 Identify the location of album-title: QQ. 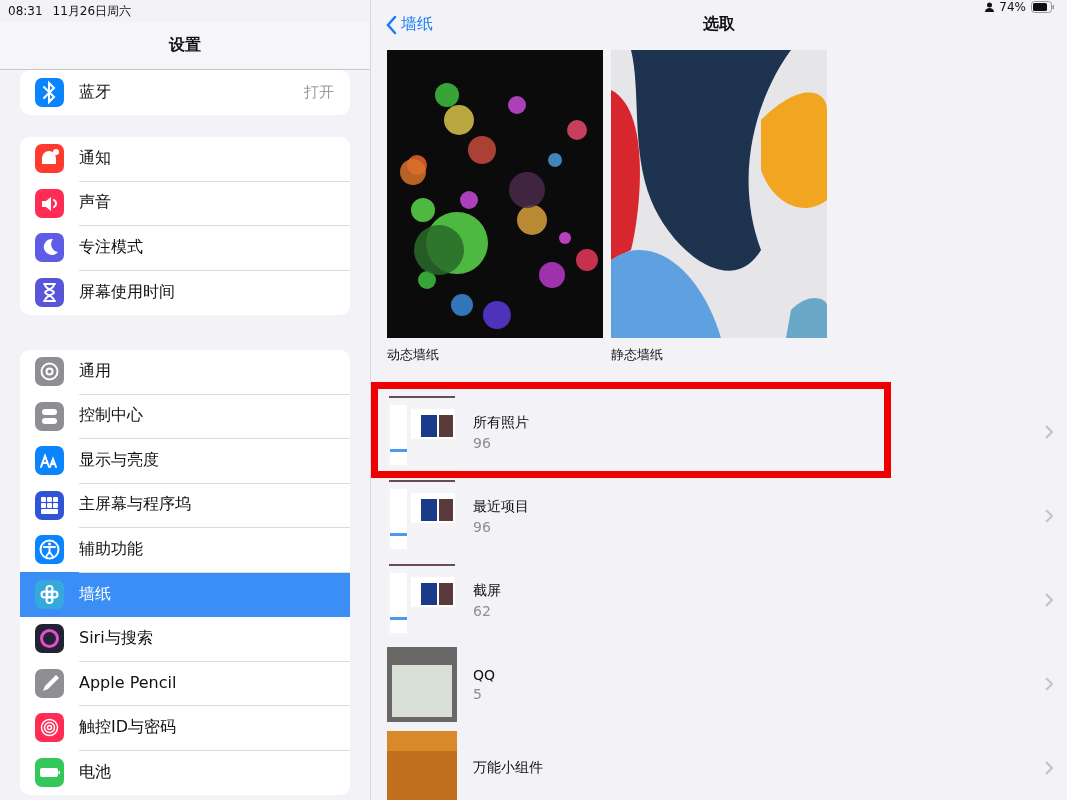
(485, 674).